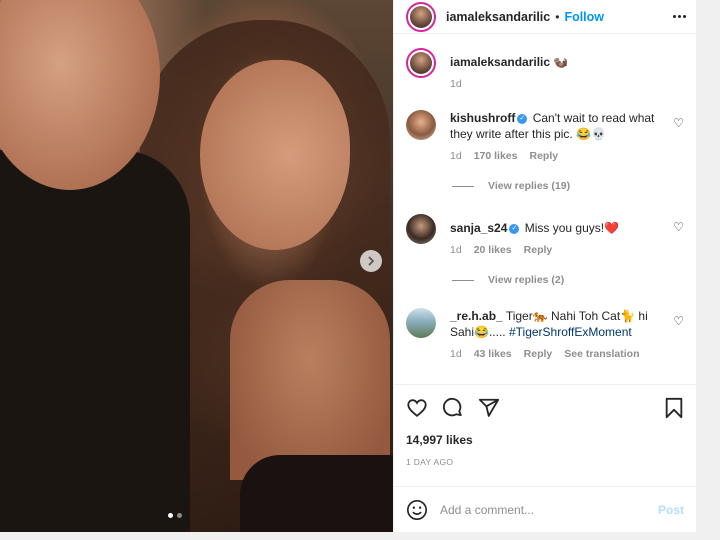 Image resolution: width=720 pixels, height=540 pixels. Describe the element at coordinates (478, 228) in the screenshot. I see `comment-username: sanja_s24` at that location.